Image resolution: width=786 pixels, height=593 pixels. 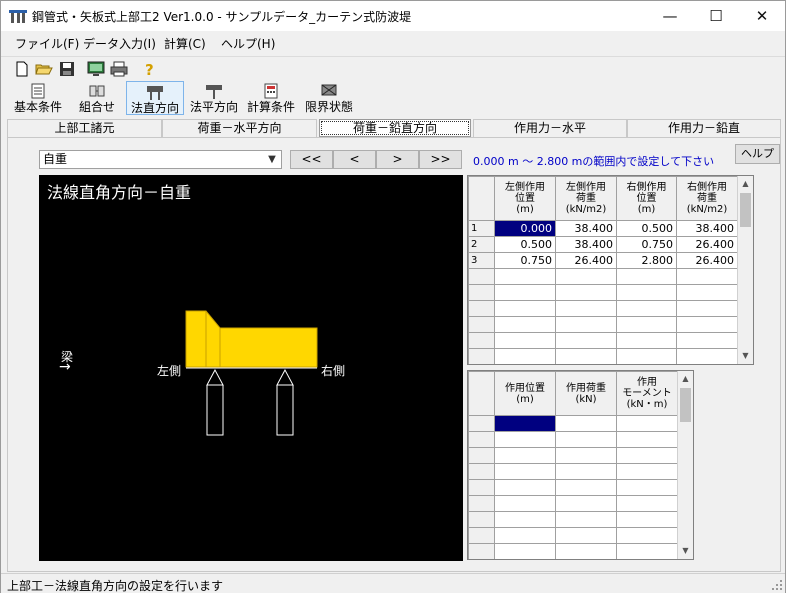 I want to click on close-button: ✕, so click(x=762, y=16).